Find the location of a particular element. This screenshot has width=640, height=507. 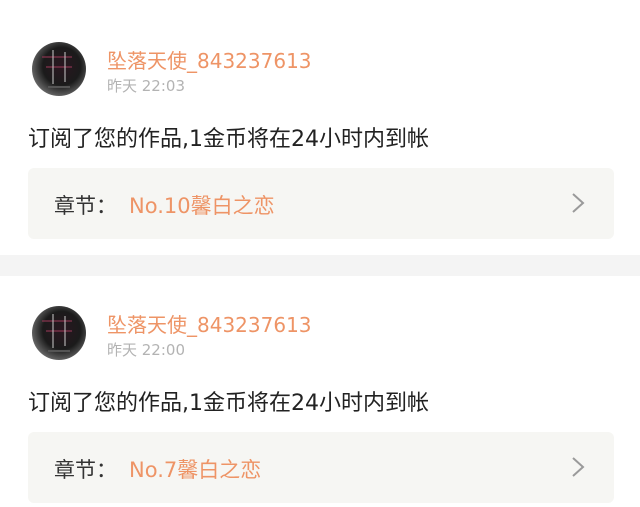

timestamp: 昨天 22:00 is located at coordinates (146, 350).